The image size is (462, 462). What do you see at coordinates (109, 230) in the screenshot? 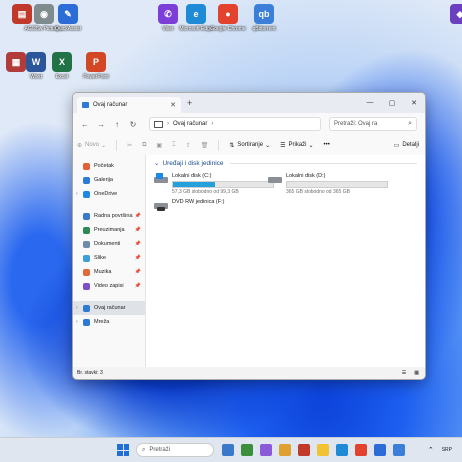
I see `sidebar-item: Preuzimanja 📌` at bounding box center [109, 230].